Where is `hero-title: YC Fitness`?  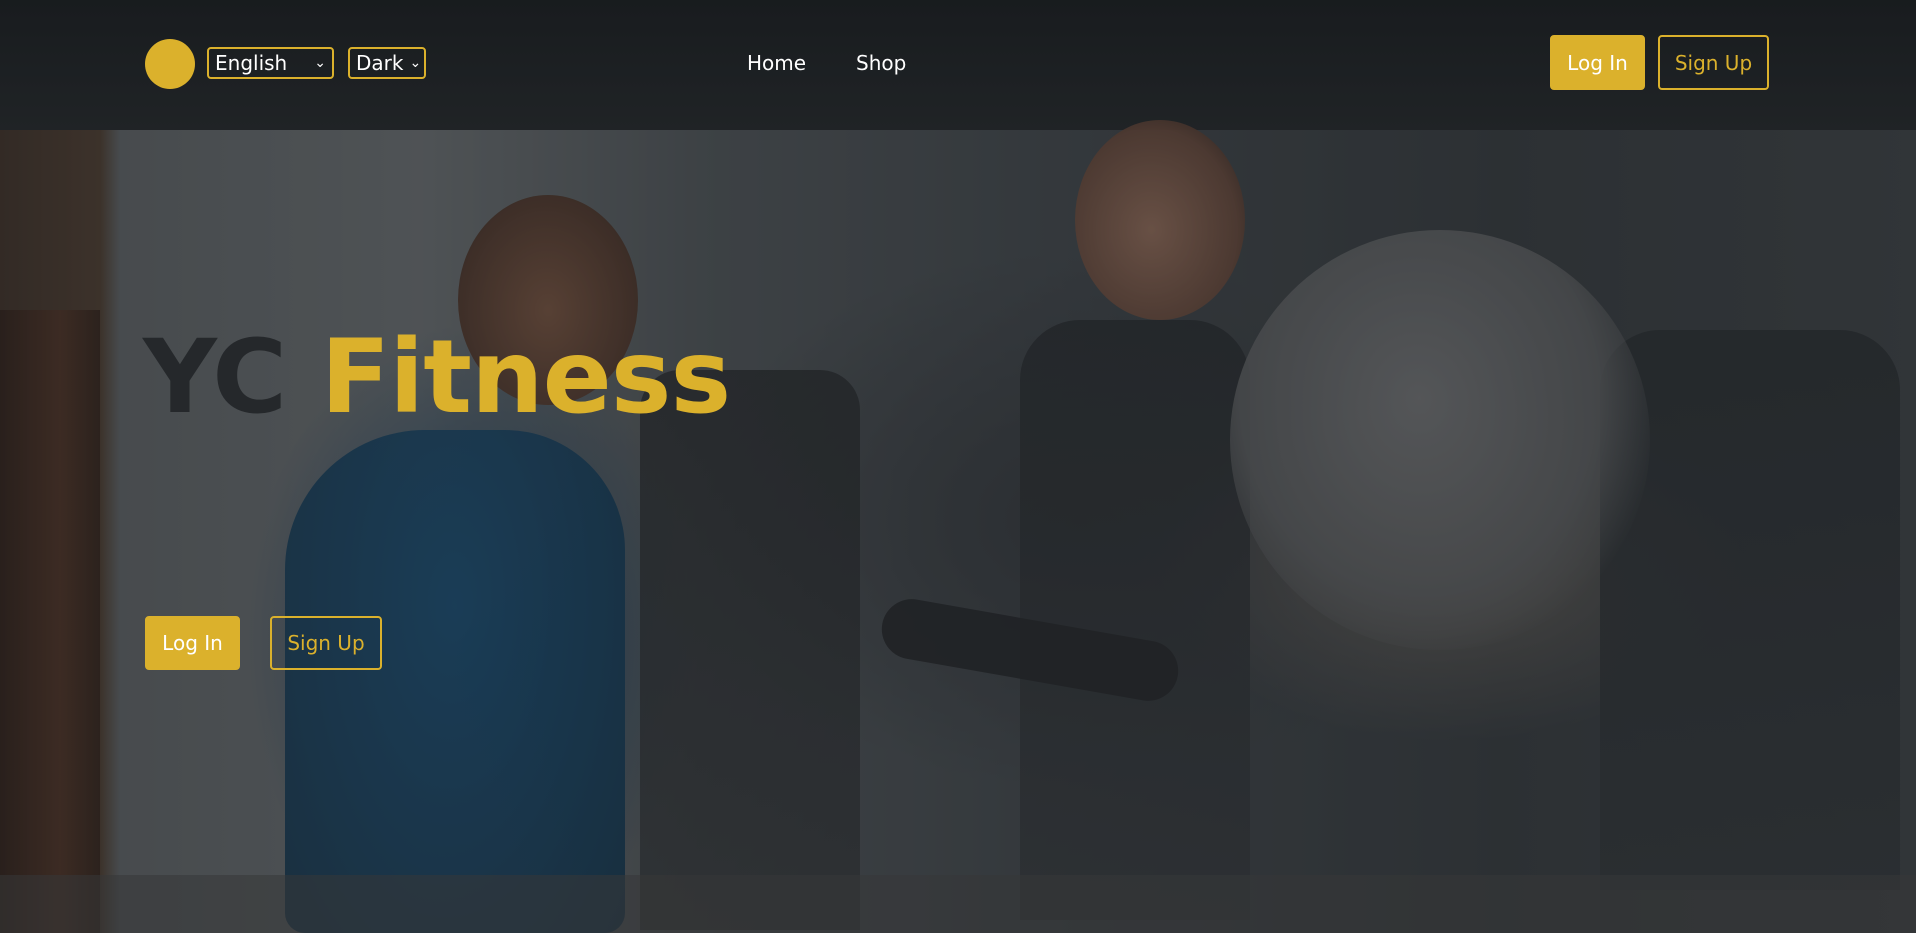 hero-title: YC Fitness is located at coordinates (437, 378).